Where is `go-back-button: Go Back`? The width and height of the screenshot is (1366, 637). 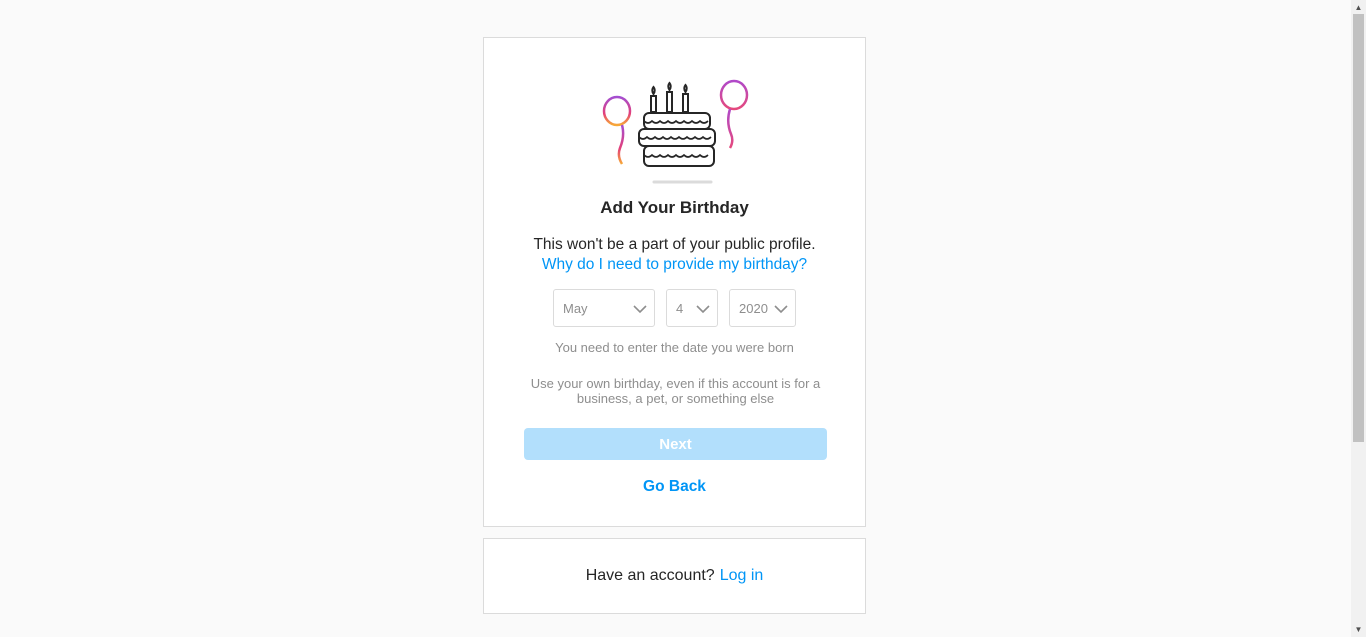 go-back-button: Go Back is located at coordinates (674, 487).